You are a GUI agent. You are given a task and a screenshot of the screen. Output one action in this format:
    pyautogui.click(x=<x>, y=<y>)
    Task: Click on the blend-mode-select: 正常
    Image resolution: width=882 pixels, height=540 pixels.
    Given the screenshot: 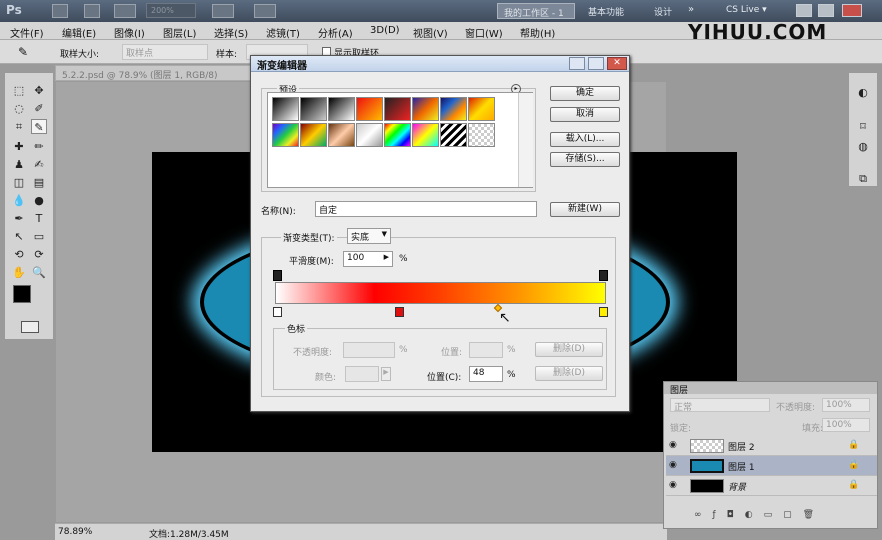 What is the action you would take?
    pyautogui.click(x=720, y=405)
    